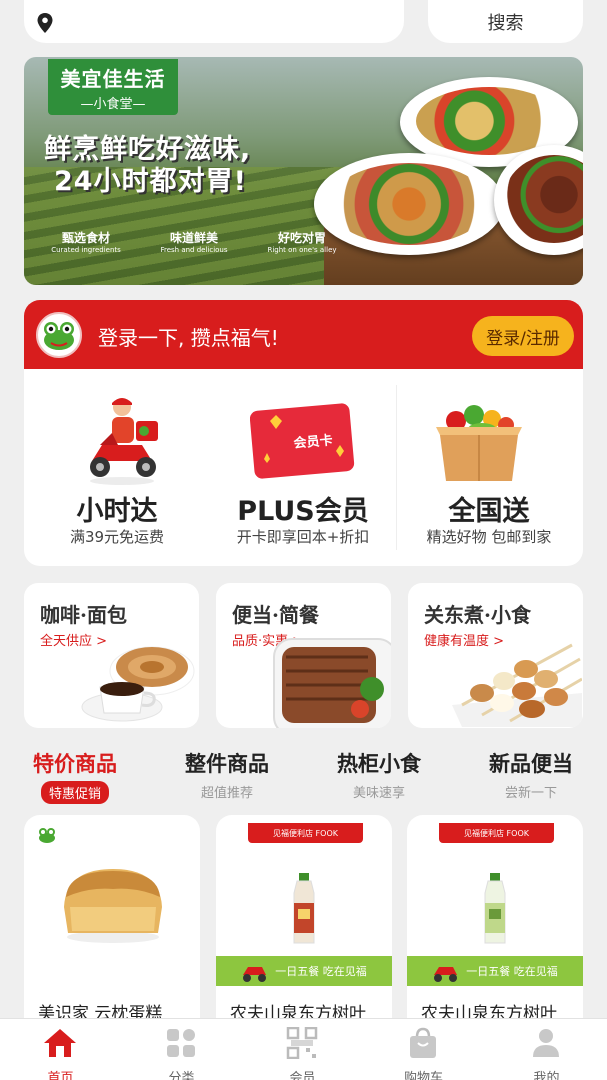  What do you see at coordinates (181, 1075) in the screenshot?
I see `nav-label: 分类` at bounding box center [181, 1075].